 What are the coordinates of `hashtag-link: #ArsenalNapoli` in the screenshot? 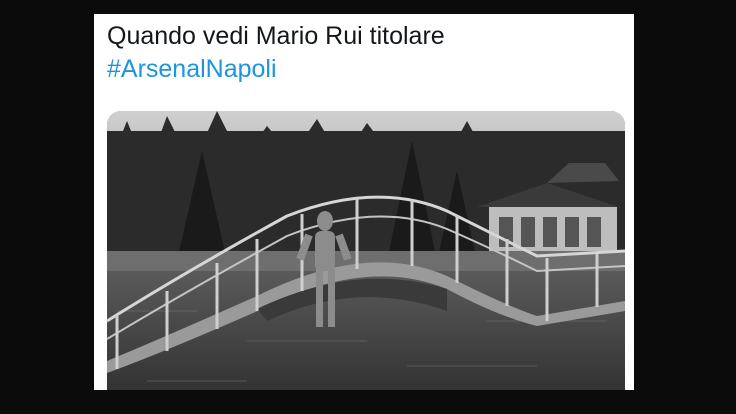 It's located at (192, 69).